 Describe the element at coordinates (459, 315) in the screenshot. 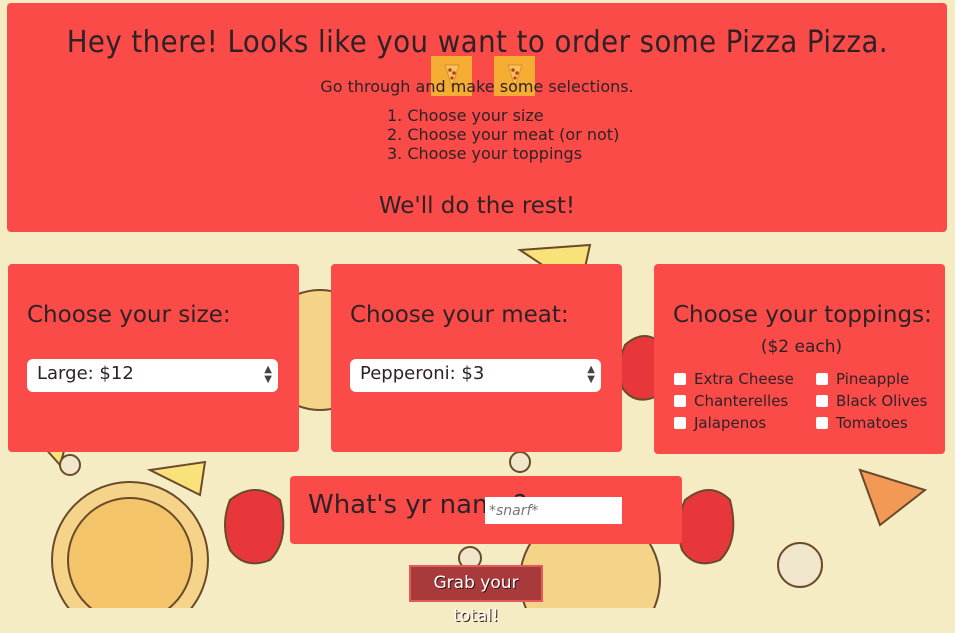

I see `meat-card-title: Choose your meat:` at that location.